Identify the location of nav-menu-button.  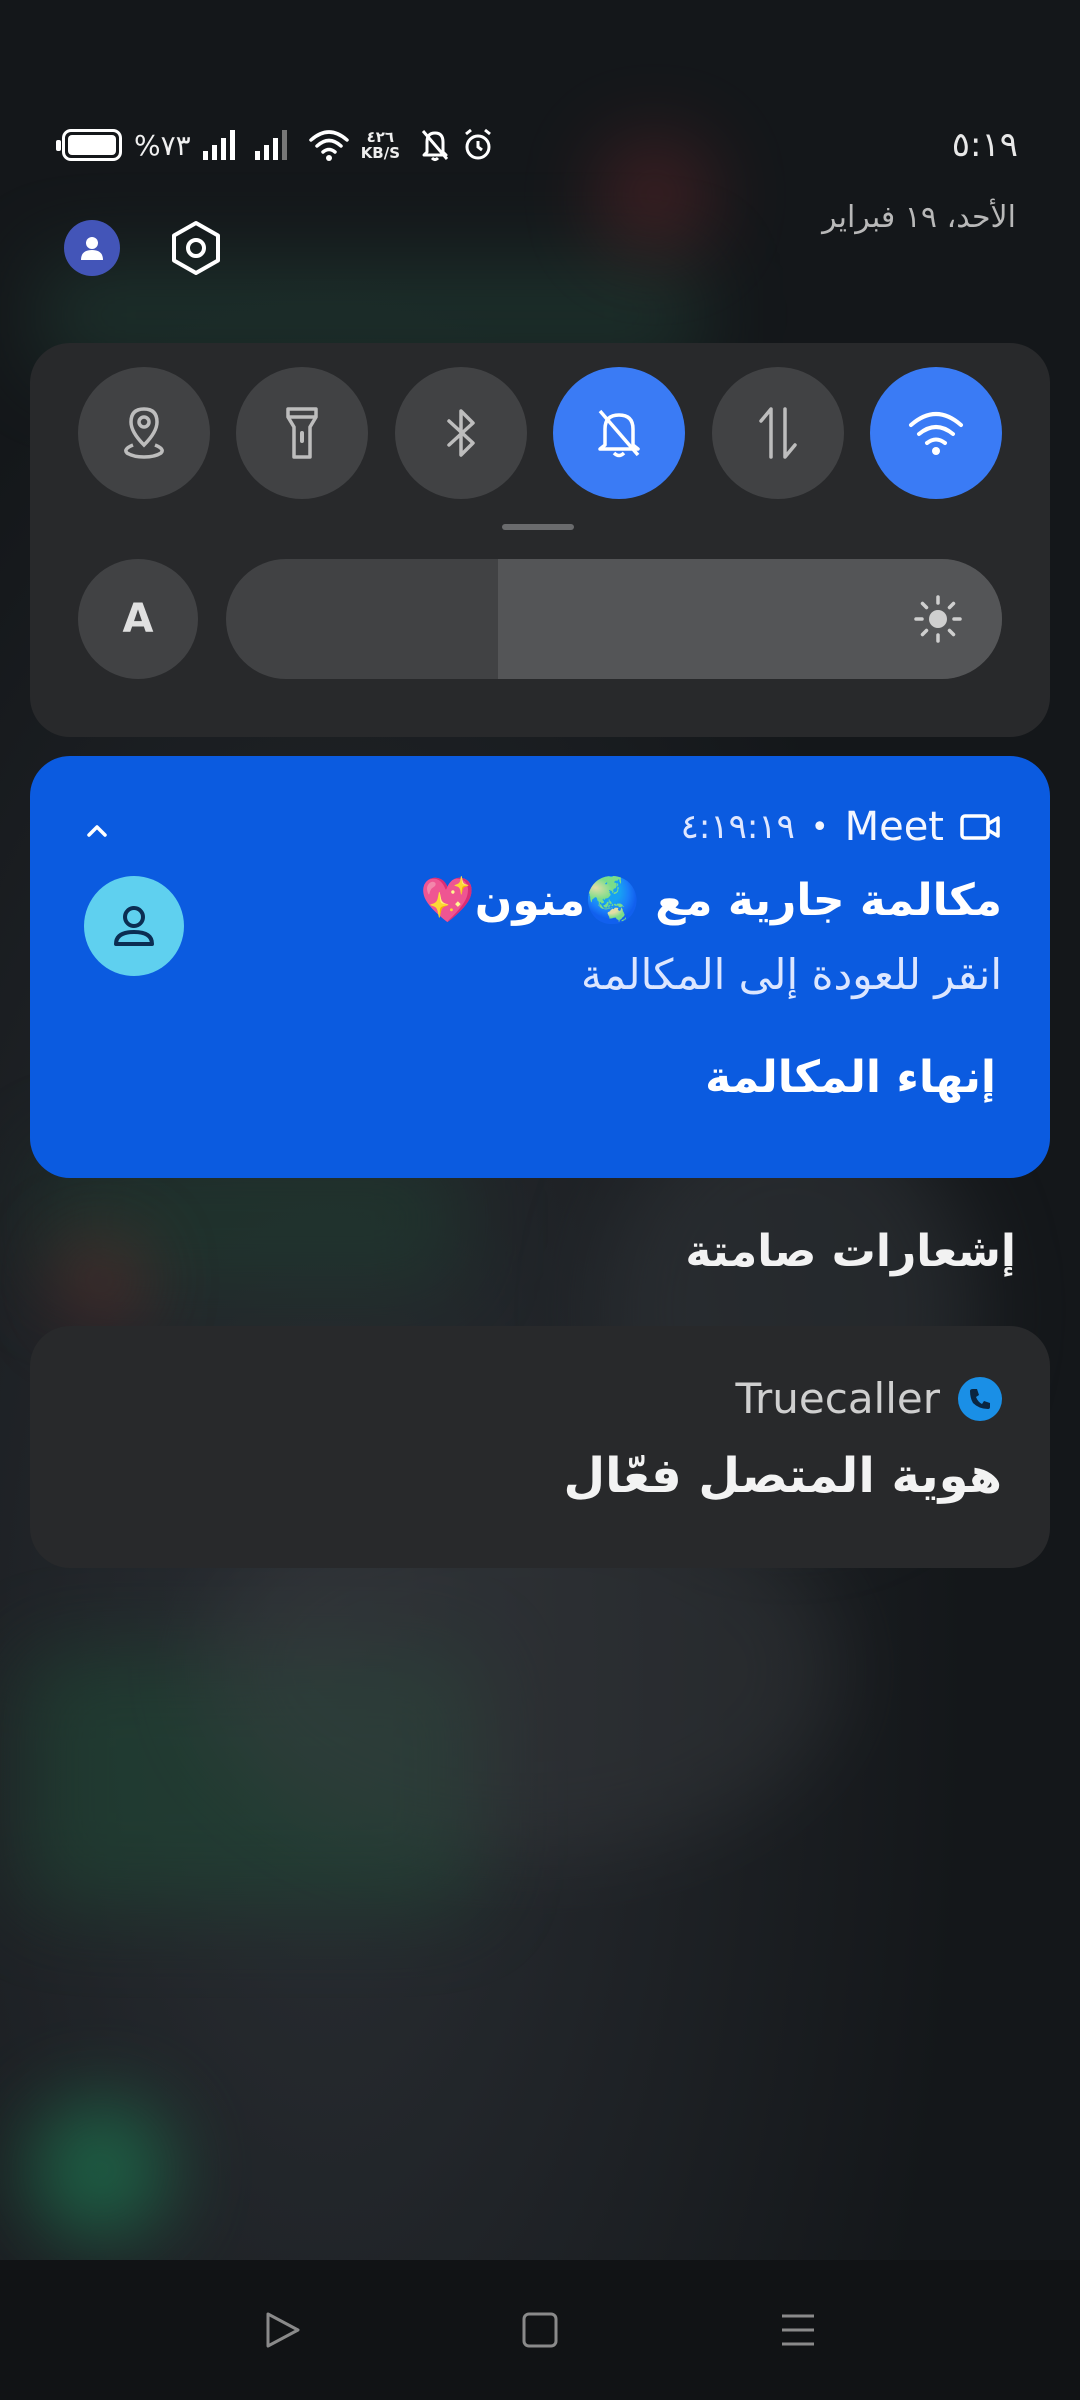
(798, 2330).